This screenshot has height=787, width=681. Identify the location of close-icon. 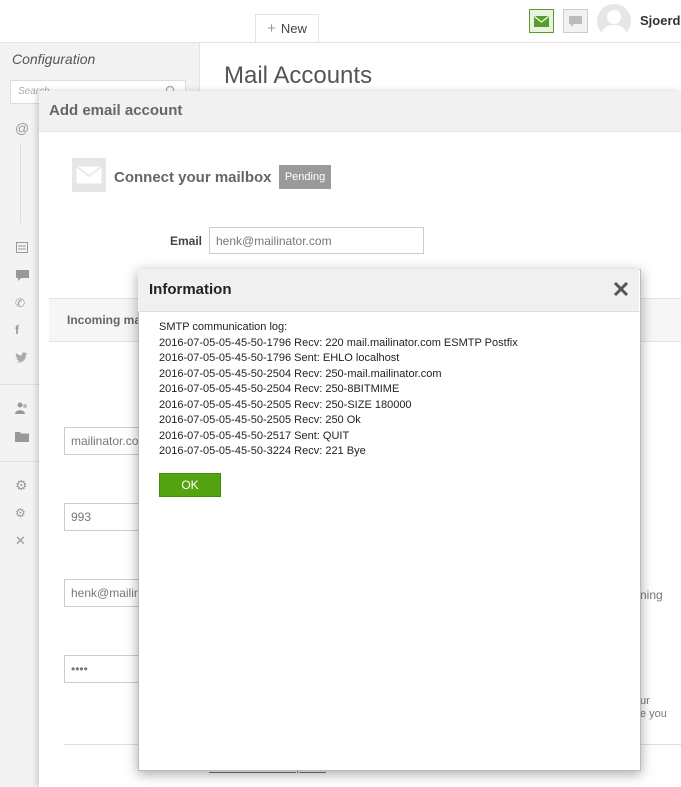
(621, 289).